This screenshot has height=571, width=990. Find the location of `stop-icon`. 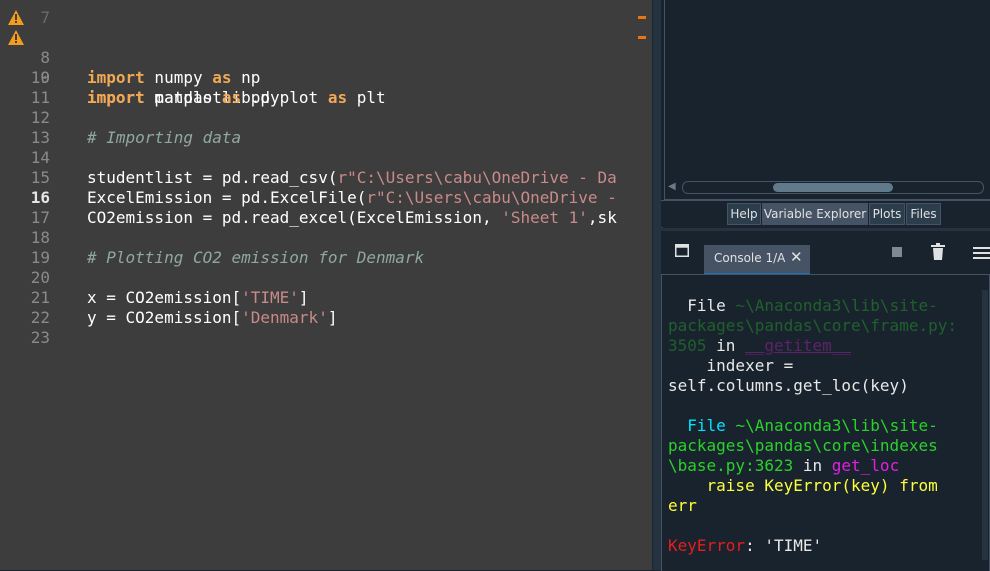

stop-icon is located at coordinates (897, 252).